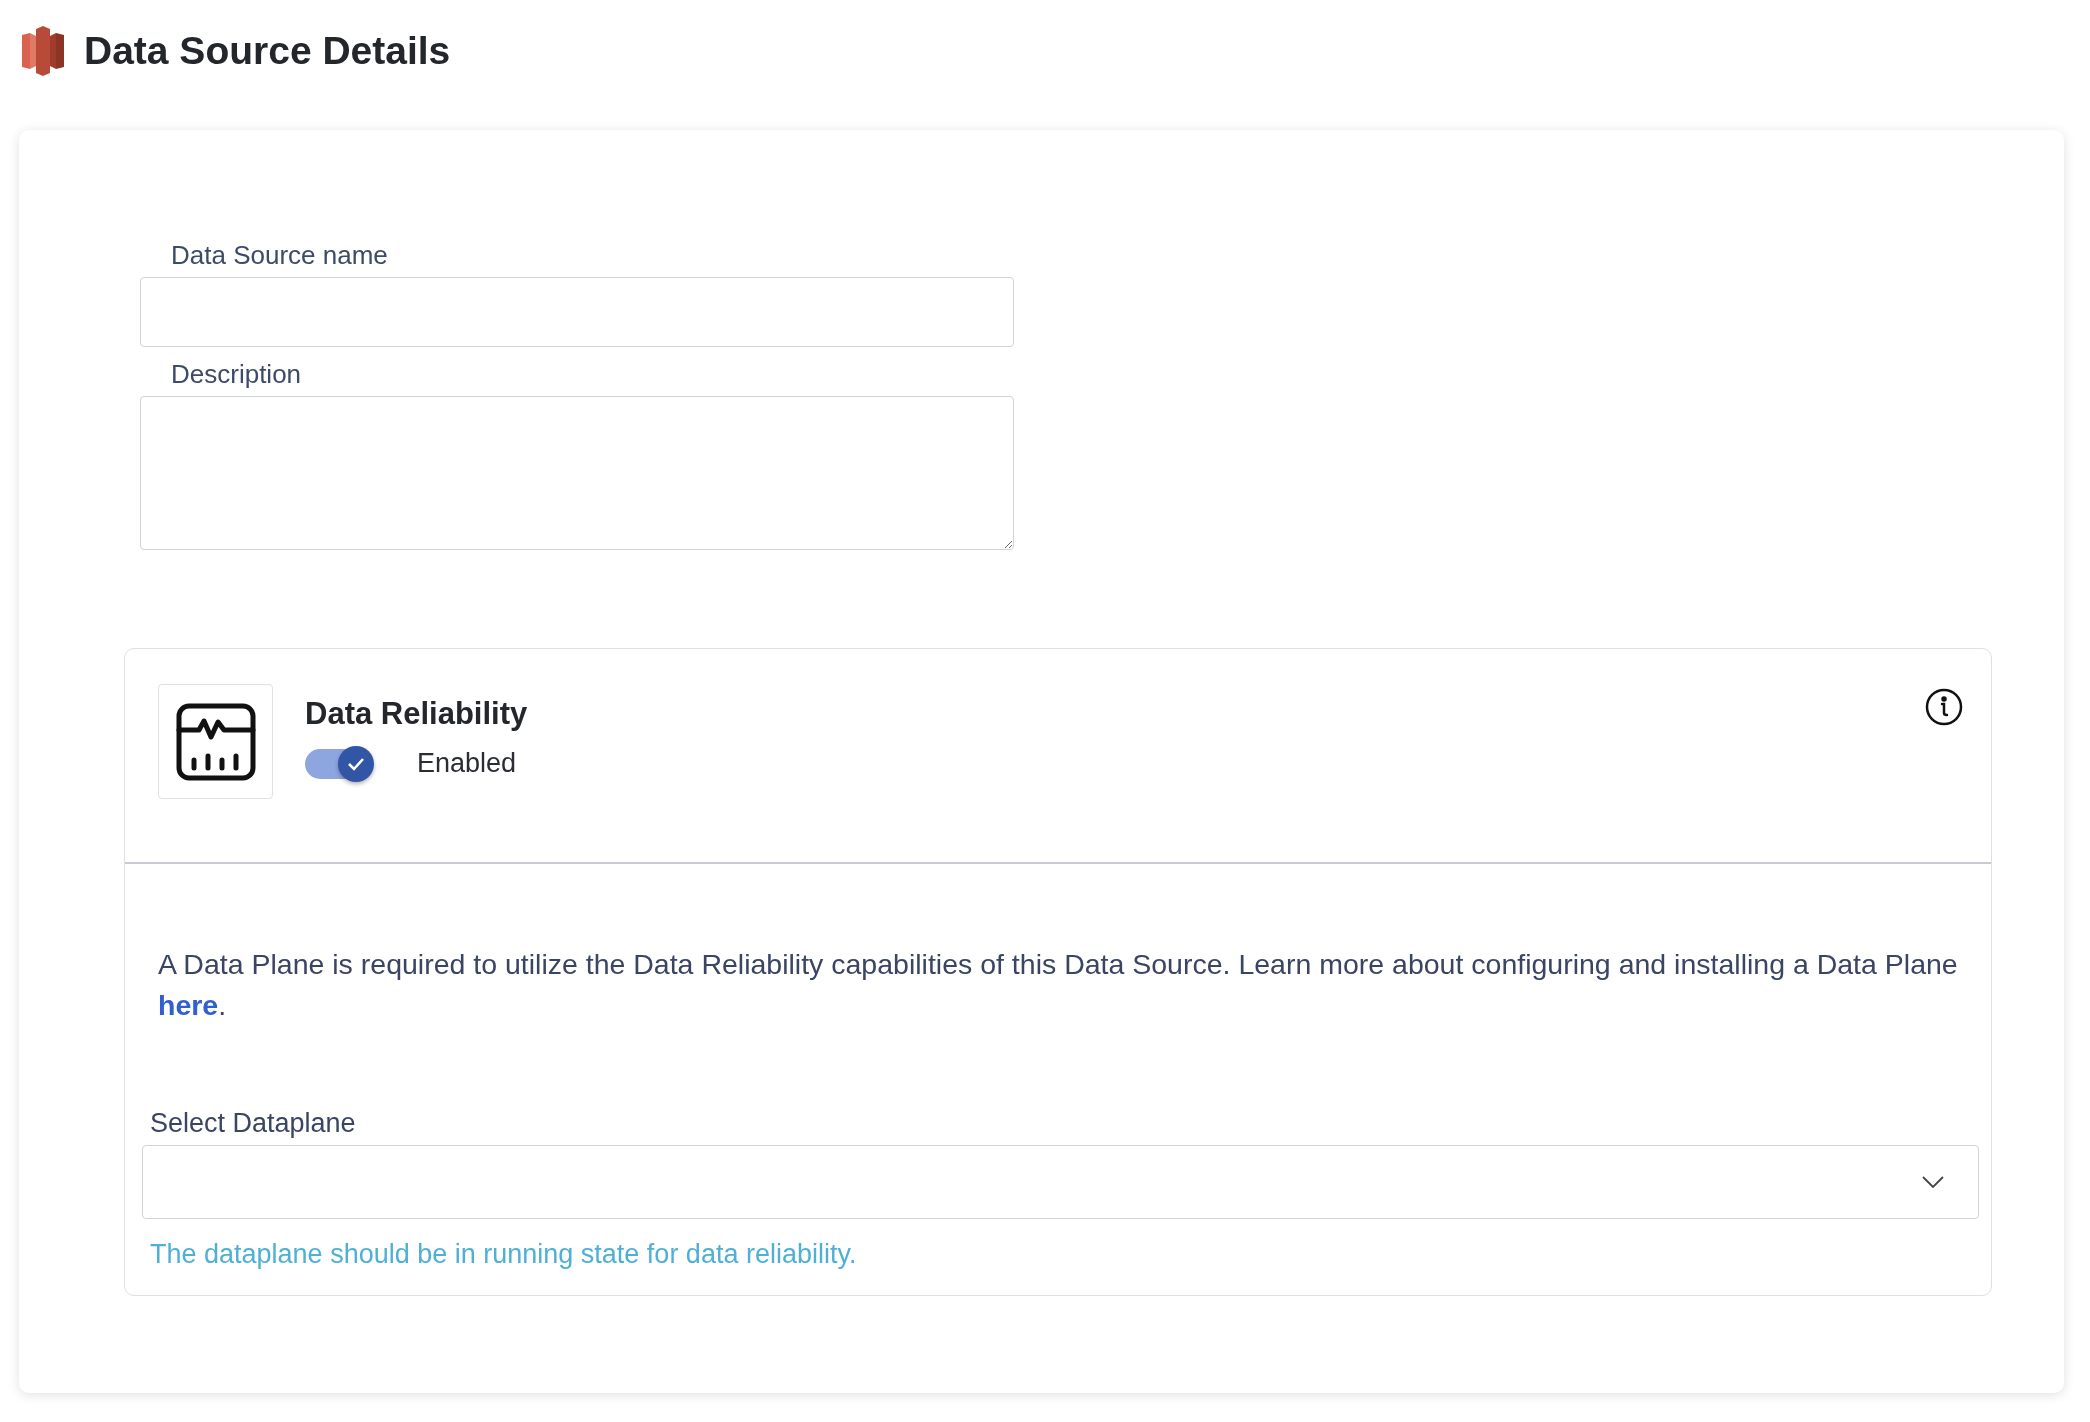 The width and height of the screenshot is (2090, 1422). I want to click on page-title: Data Source Details, so click(267, 51).